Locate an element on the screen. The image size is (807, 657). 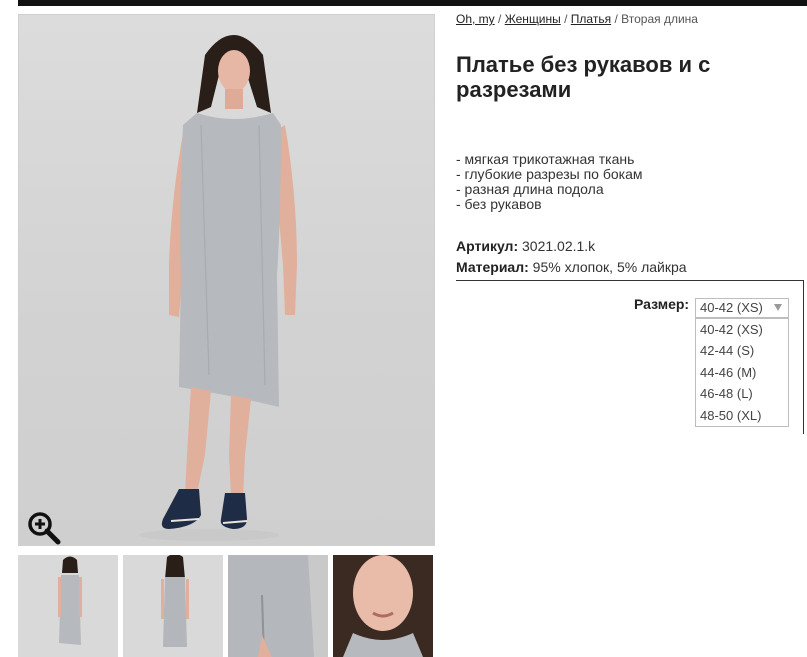
size-option-xs: 40-42 (XS) is located at coordinates (742, 329).